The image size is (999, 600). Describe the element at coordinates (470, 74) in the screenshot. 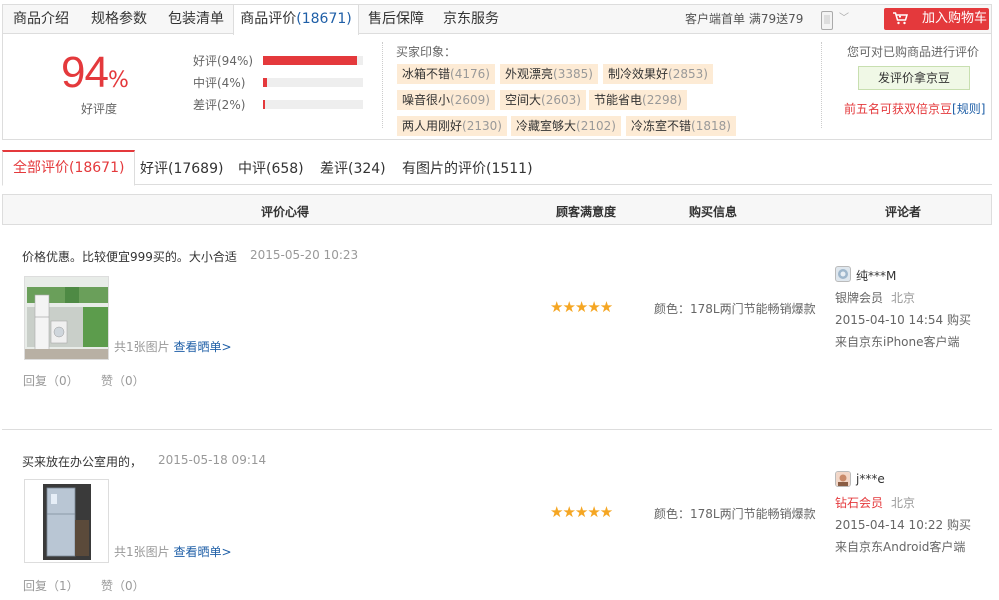

I see `tag-count: (4176)` at that location.